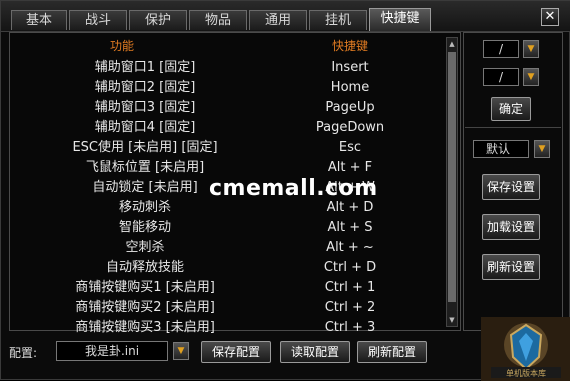 This screenshot has width=570, height=381. I want to click on modifier-dropdown-icon: ▼, so click(531, 49).